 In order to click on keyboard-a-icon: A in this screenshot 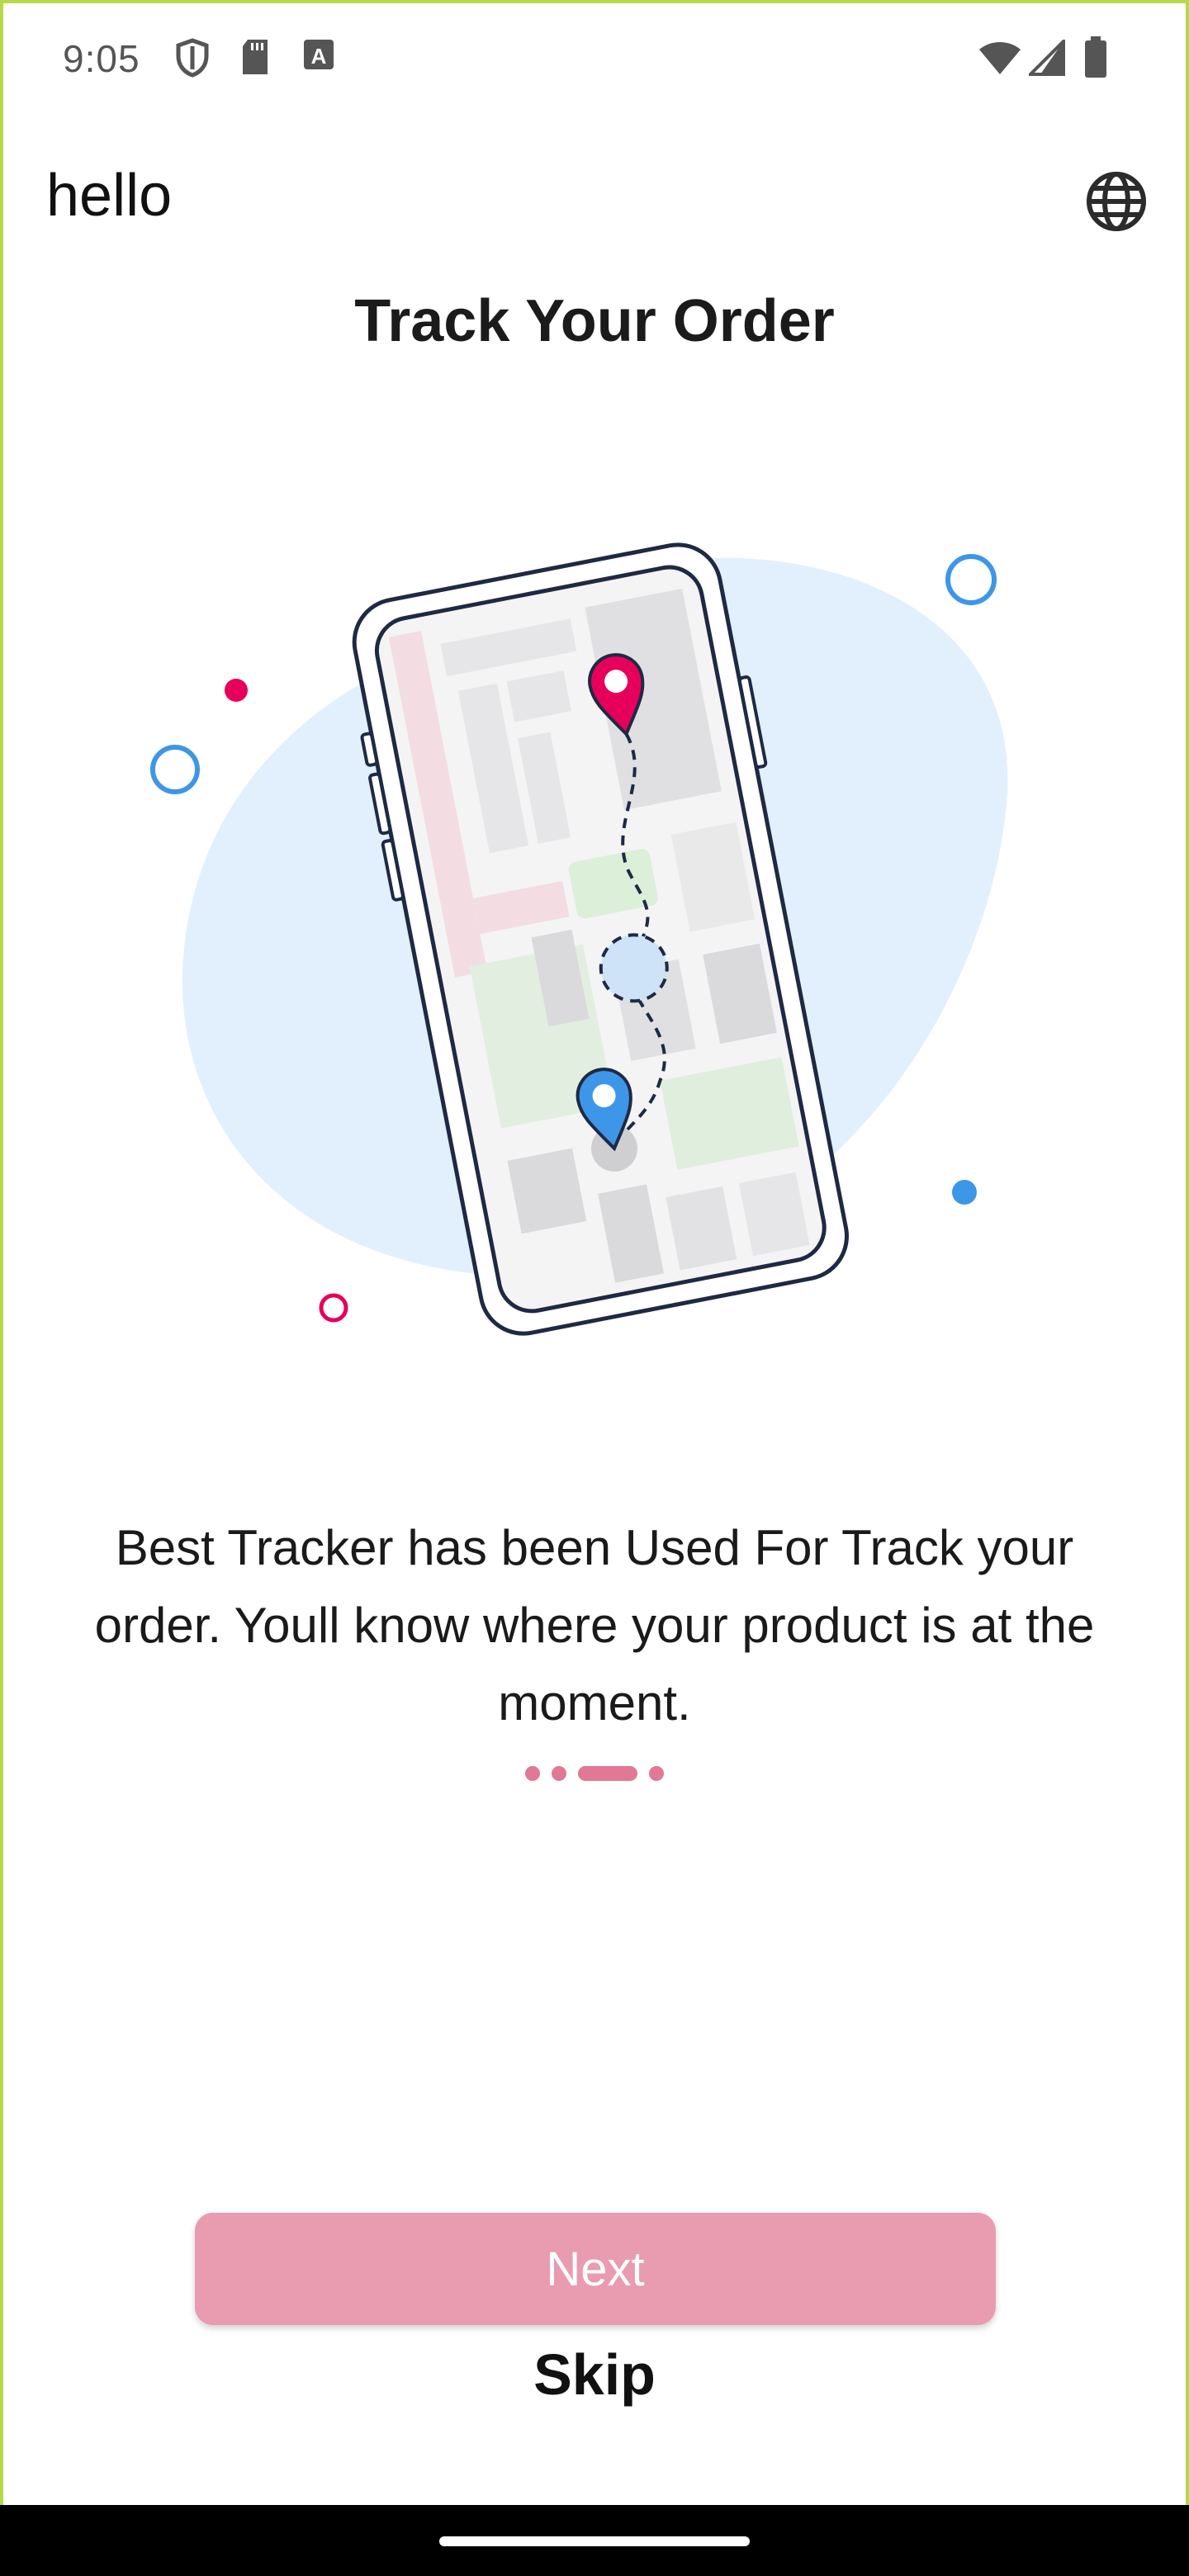, I will do `click(319, 54)`.